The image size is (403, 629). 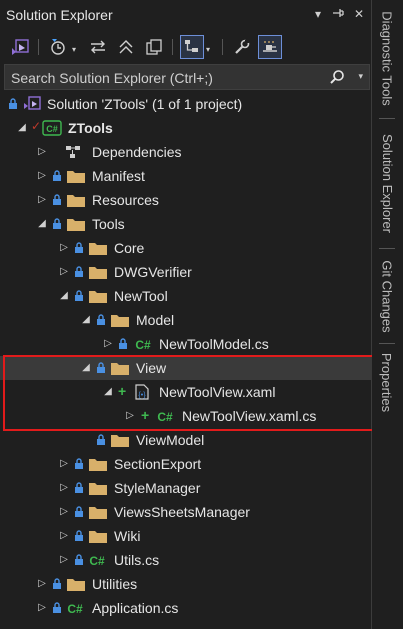 I want to click on close-icon: ✕, so click(x=359, y=14).